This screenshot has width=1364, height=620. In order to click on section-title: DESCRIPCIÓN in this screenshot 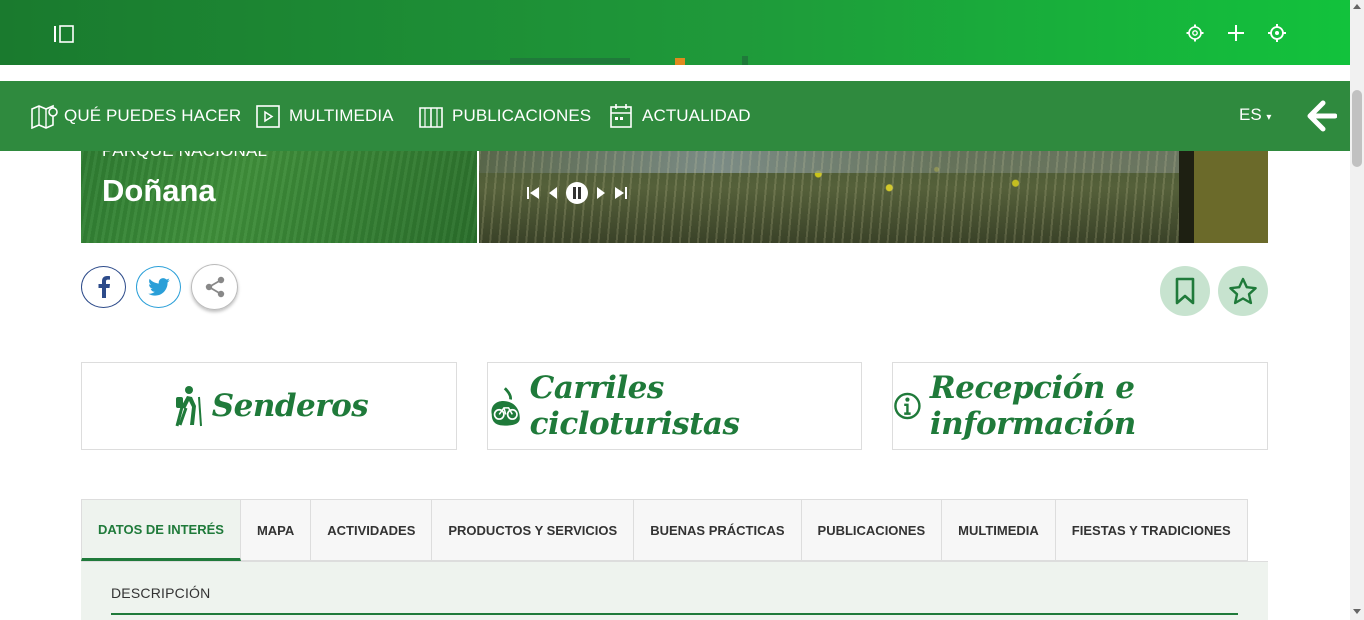, I will do `click(161, 593)`.